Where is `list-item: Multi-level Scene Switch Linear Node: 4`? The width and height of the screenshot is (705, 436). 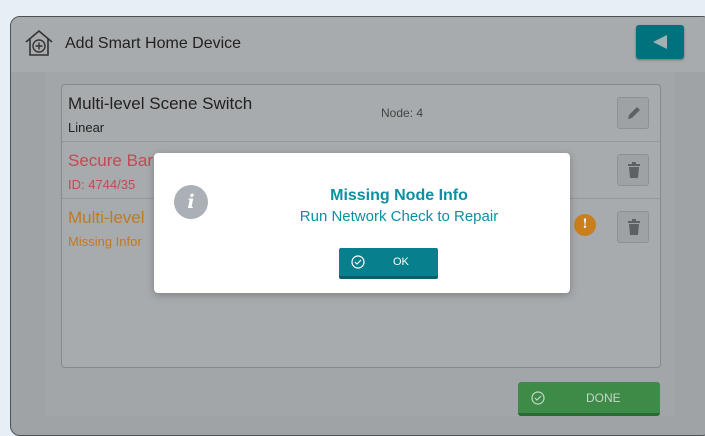
list-item: Multi-level Scene Switch Linear Node: 4 is located at coordinates (361, 113).